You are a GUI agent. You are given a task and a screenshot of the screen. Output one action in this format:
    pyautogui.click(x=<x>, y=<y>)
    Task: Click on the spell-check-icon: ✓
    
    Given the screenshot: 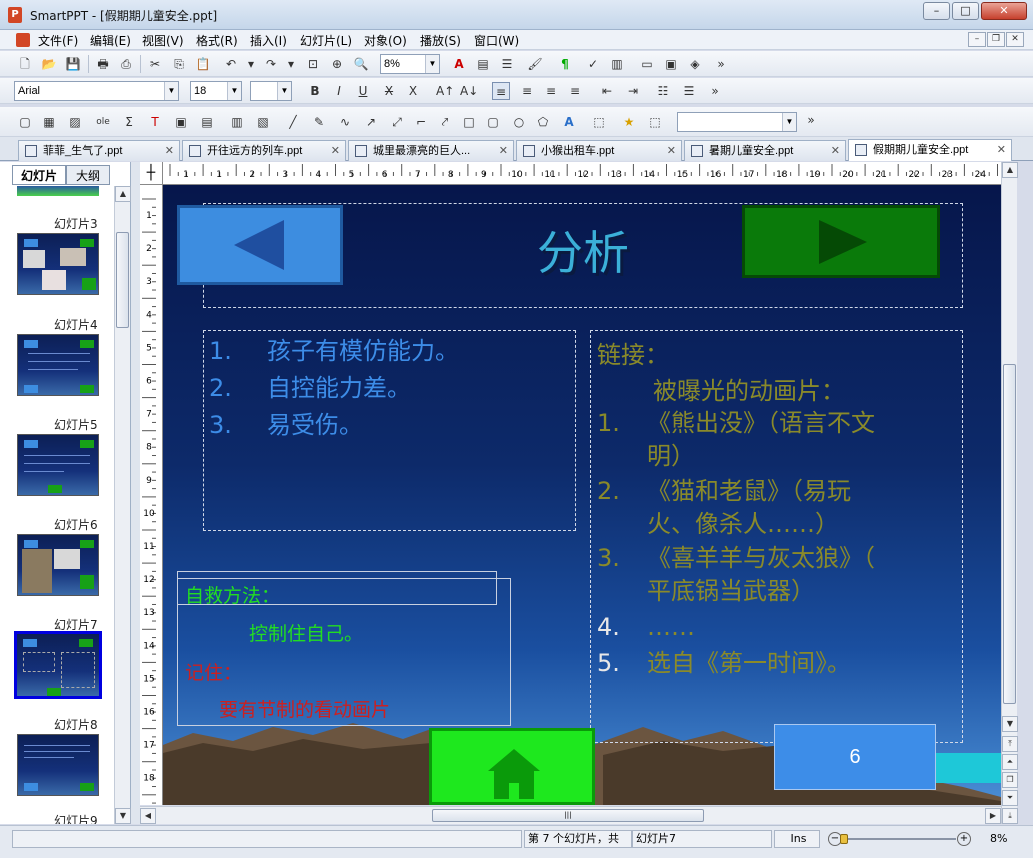 What is the action you would take?
    pyautogui.click(x=593, y=64)
    